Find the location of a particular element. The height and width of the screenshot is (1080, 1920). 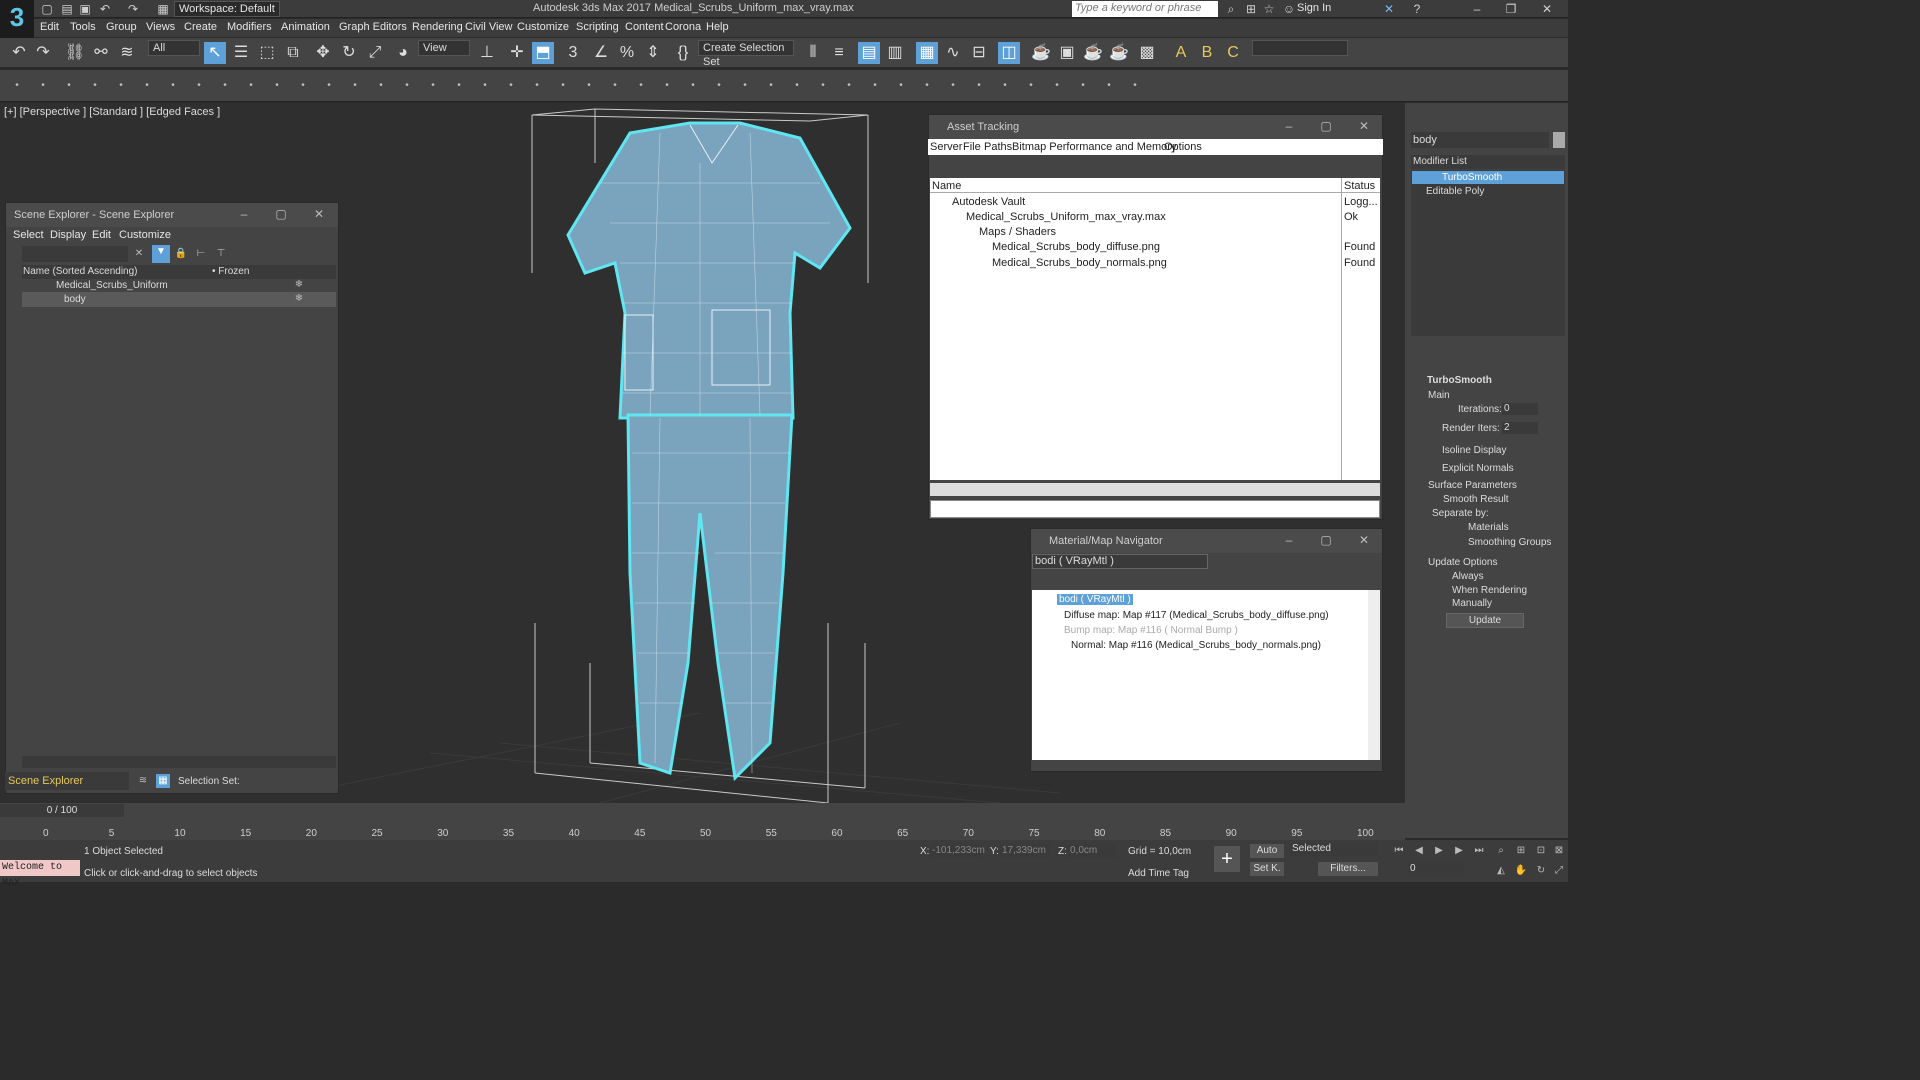

menu-corona: Corona is located at coordinates (683, 27).